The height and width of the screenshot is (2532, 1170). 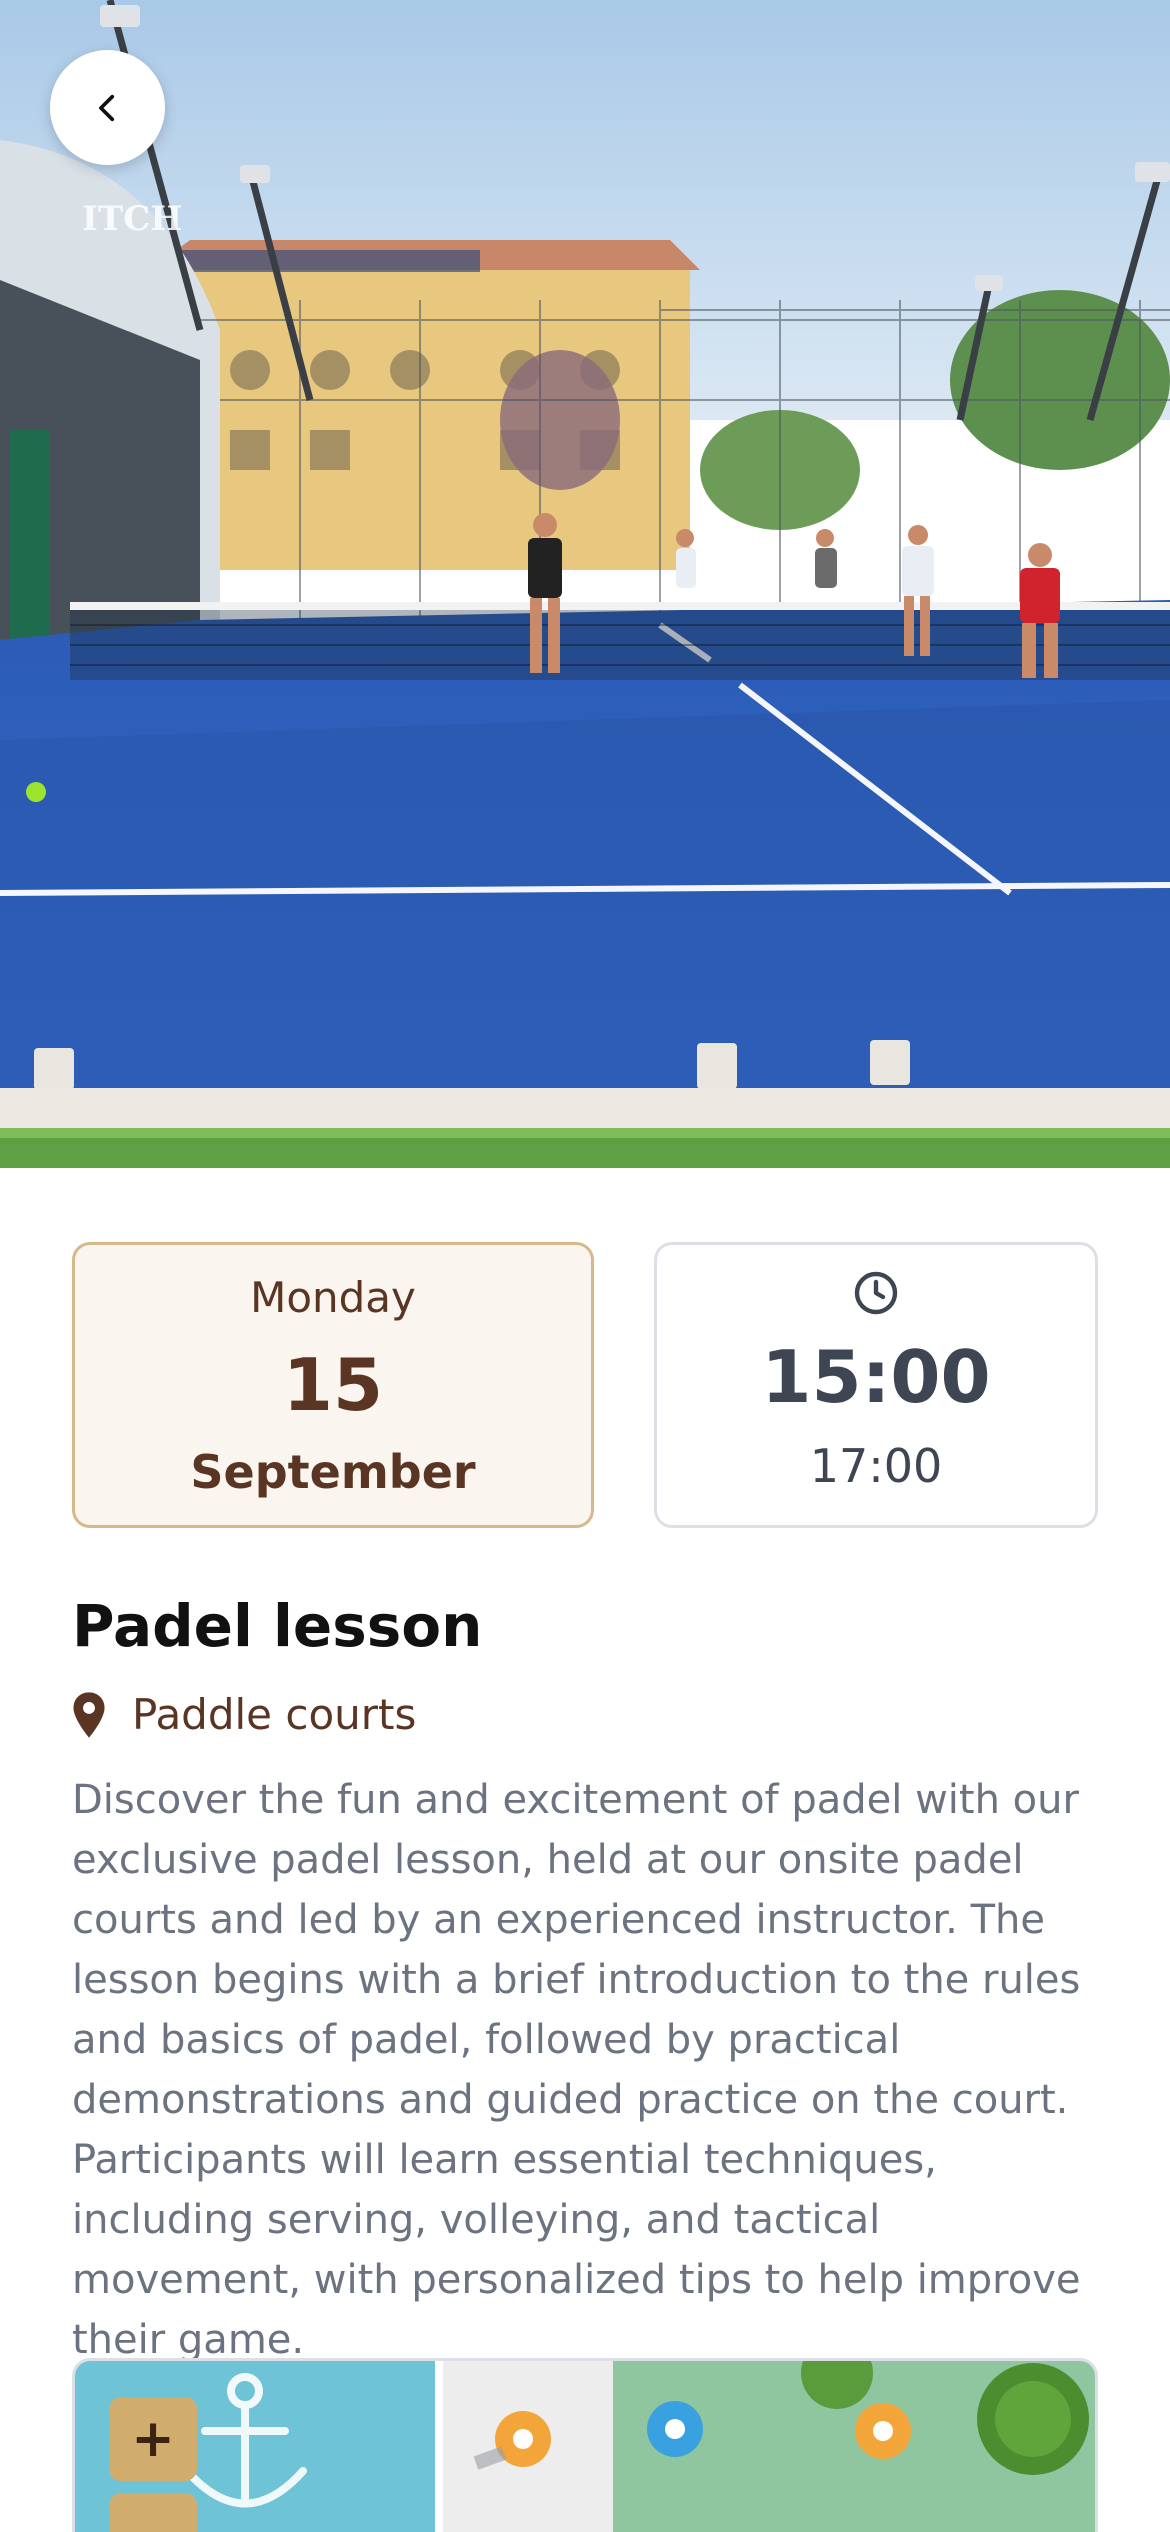 What do you see at coordinates (274, 1714) in the screenshot?
I see `location-label: Paddle courts` at bounding box center [274, 1714].